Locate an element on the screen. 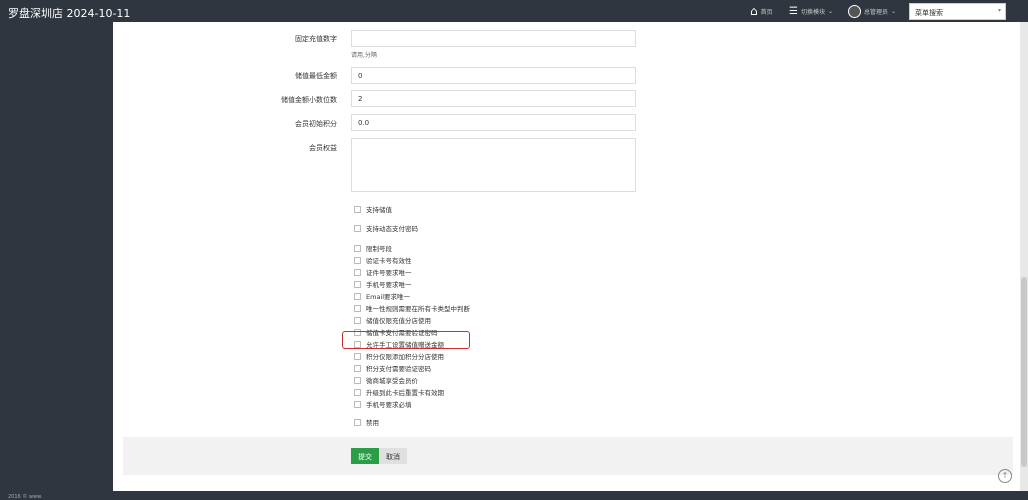 Image resolution: width=1028 pixels, height=500 pixels. user-menu: 总管理员 ⌄ is located at coordinates (872, 11).